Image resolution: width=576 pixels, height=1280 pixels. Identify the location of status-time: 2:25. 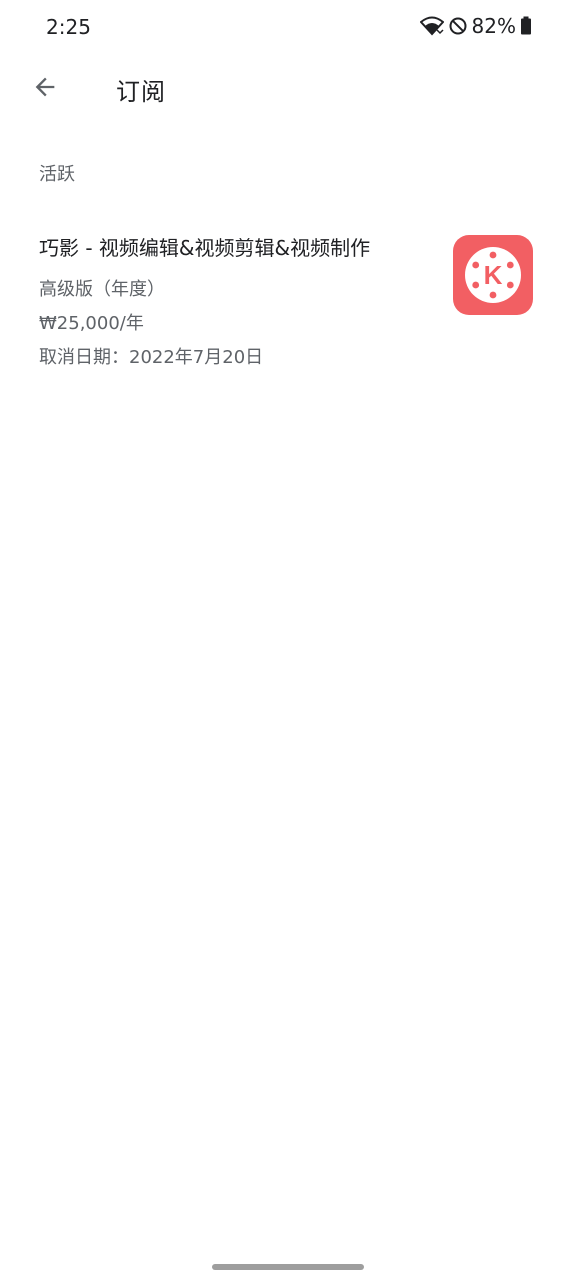
(68, 27).